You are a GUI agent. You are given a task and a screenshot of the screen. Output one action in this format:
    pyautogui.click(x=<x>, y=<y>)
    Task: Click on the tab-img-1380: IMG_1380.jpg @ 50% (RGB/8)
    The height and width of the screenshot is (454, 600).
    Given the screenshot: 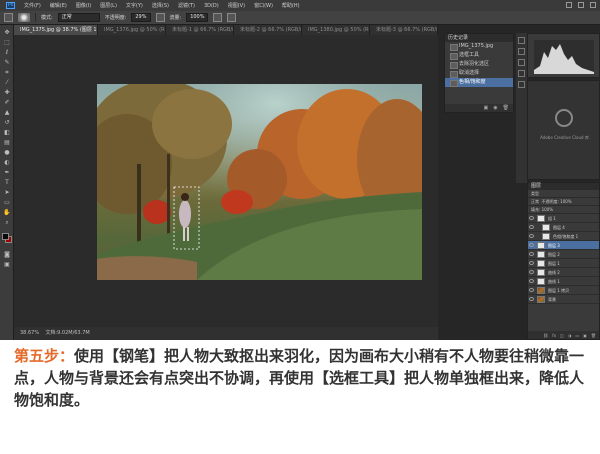 What is the action you would take?
    pyautogui.click(x=336, y=30)
    